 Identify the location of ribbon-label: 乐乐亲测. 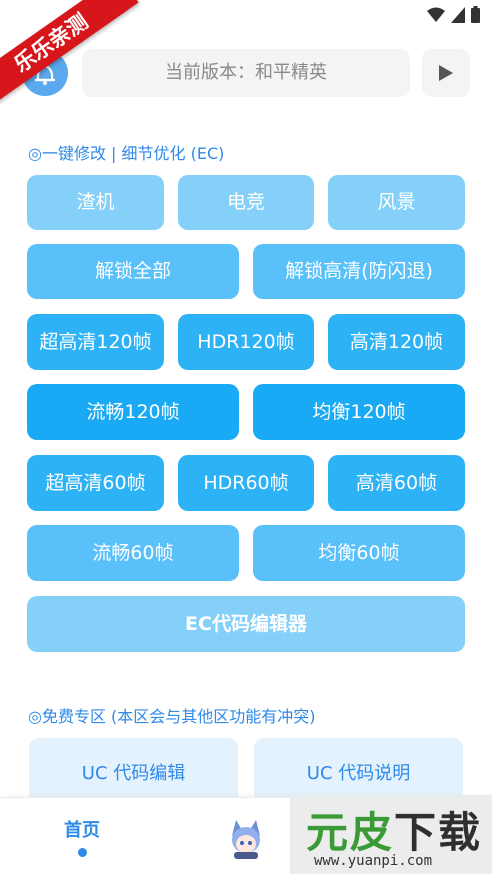
(69, 56).